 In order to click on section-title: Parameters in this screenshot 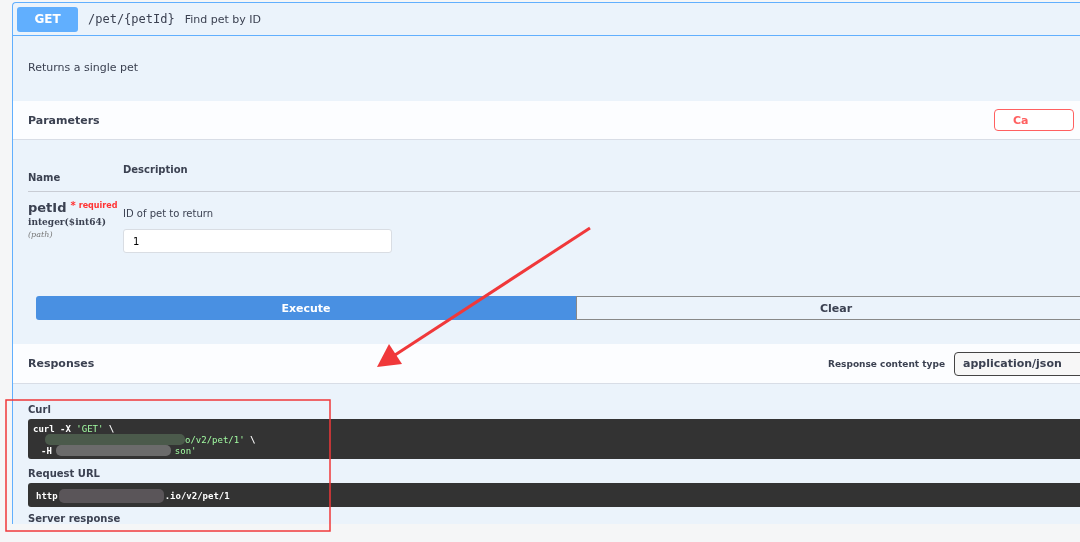, I will do `click(64, 120)`.